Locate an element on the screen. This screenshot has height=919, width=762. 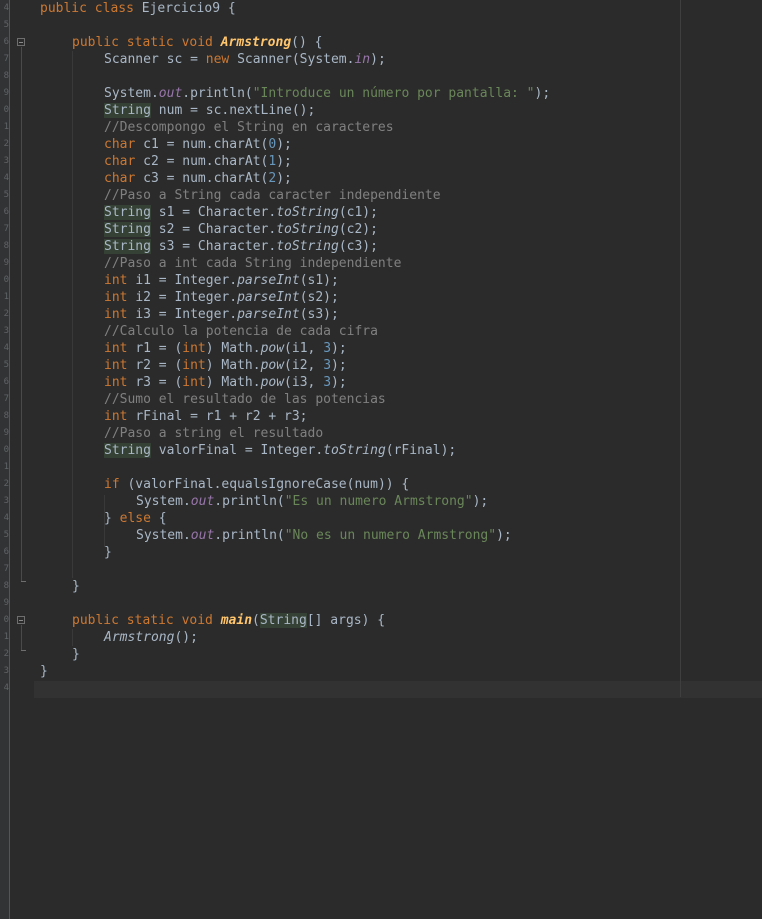
code-line: int r3 = (int) Math.pow(i3, 3); is located at coordinates (225, 382).